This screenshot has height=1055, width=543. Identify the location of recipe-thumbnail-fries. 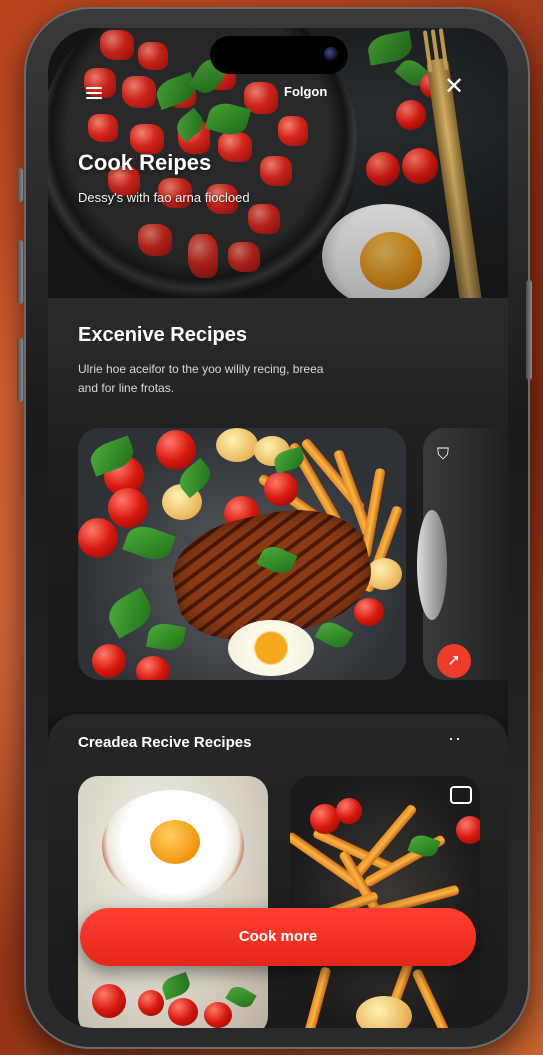
(385, 902).